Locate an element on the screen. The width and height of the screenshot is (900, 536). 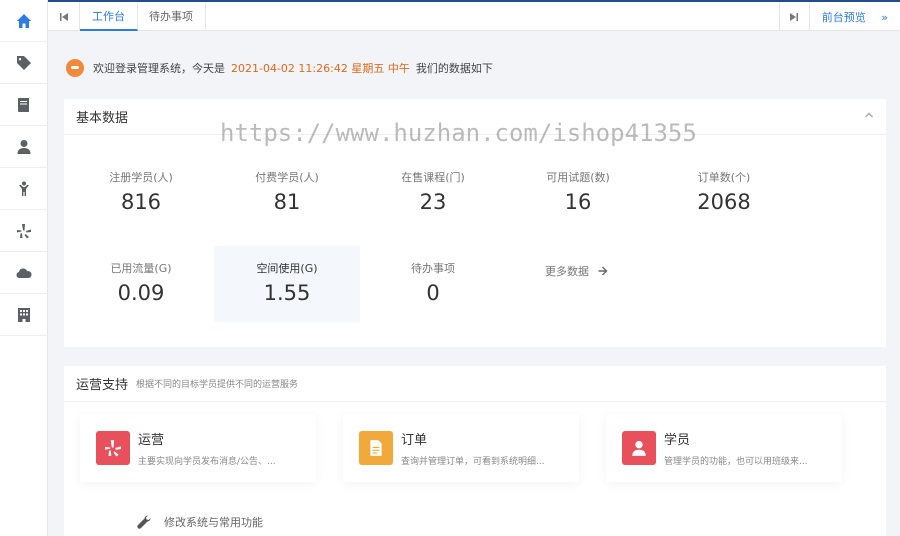
stat-available-questions: 可用试题(数) 16 is located at coordinates (578, 193).